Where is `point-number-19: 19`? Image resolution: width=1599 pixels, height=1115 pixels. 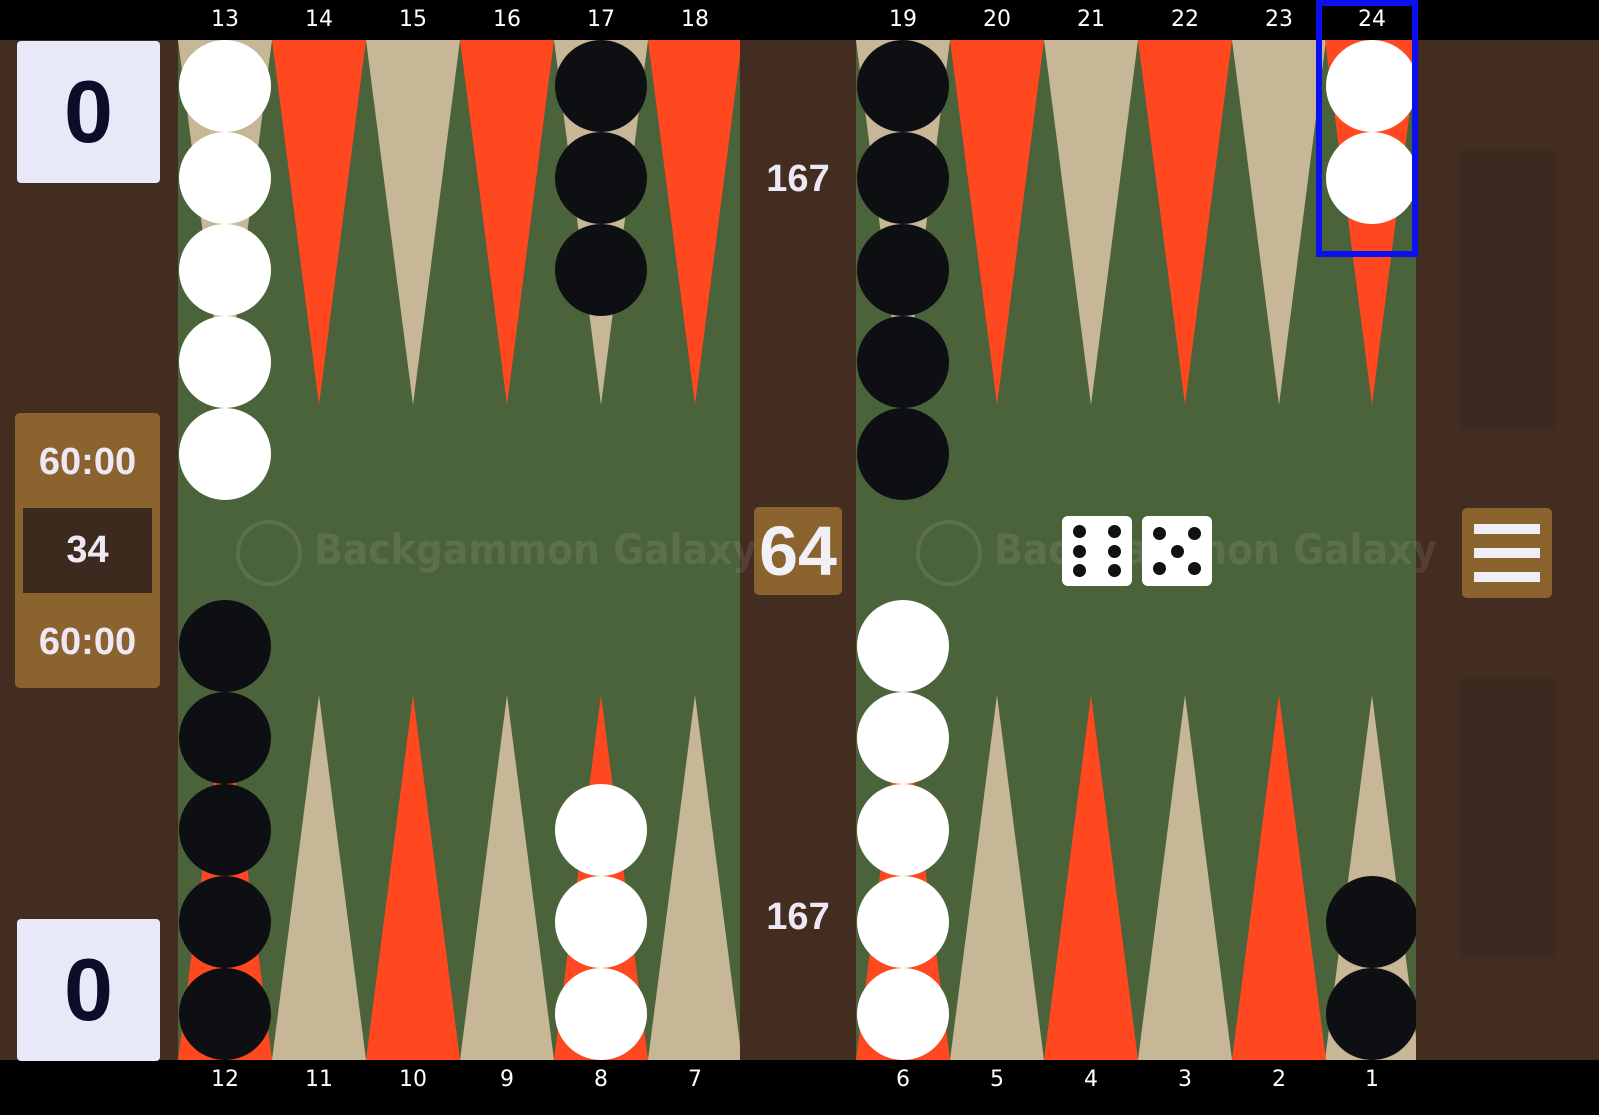 point-number-19: 19 is located at coordinates (903, 19).